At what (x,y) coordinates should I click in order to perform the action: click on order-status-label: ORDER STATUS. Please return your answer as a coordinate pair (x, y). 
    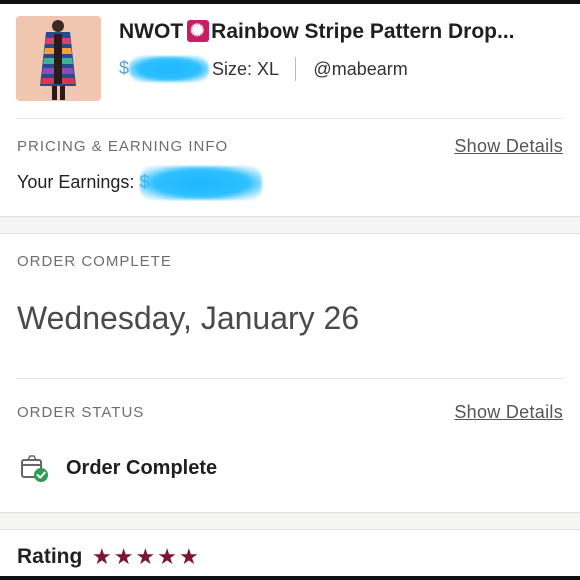
    Looking at the image, I should click on (81, 412).